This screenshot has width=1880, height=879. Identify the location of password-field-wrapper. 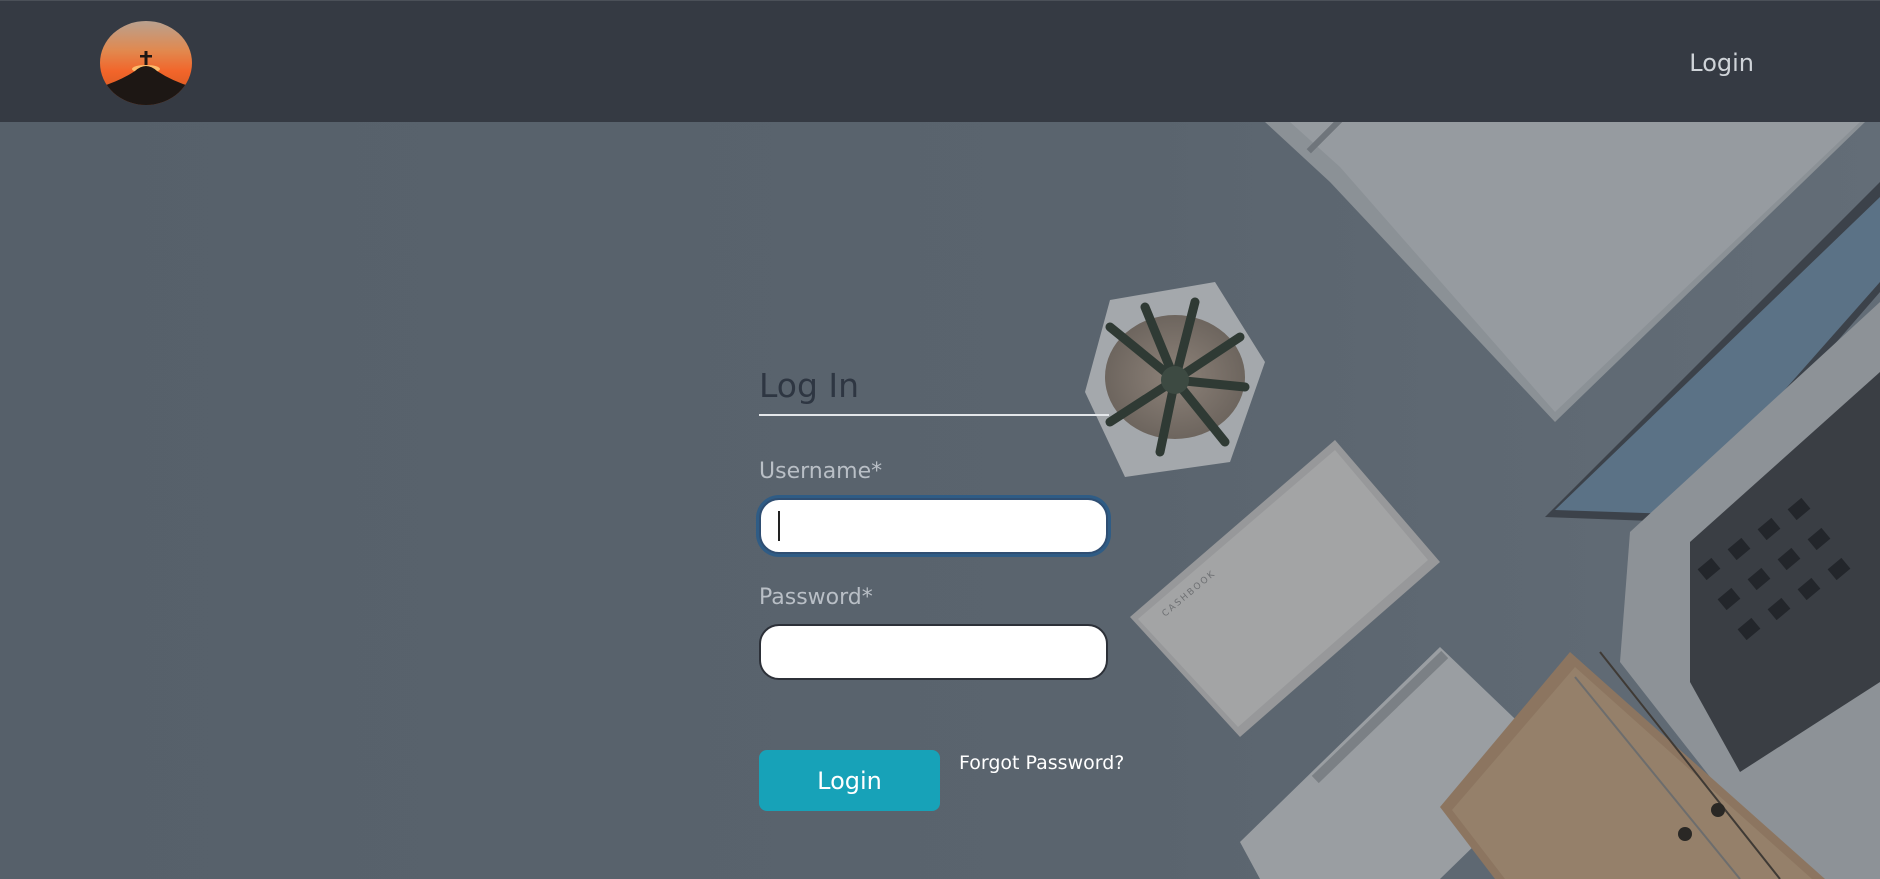
(933, 652).